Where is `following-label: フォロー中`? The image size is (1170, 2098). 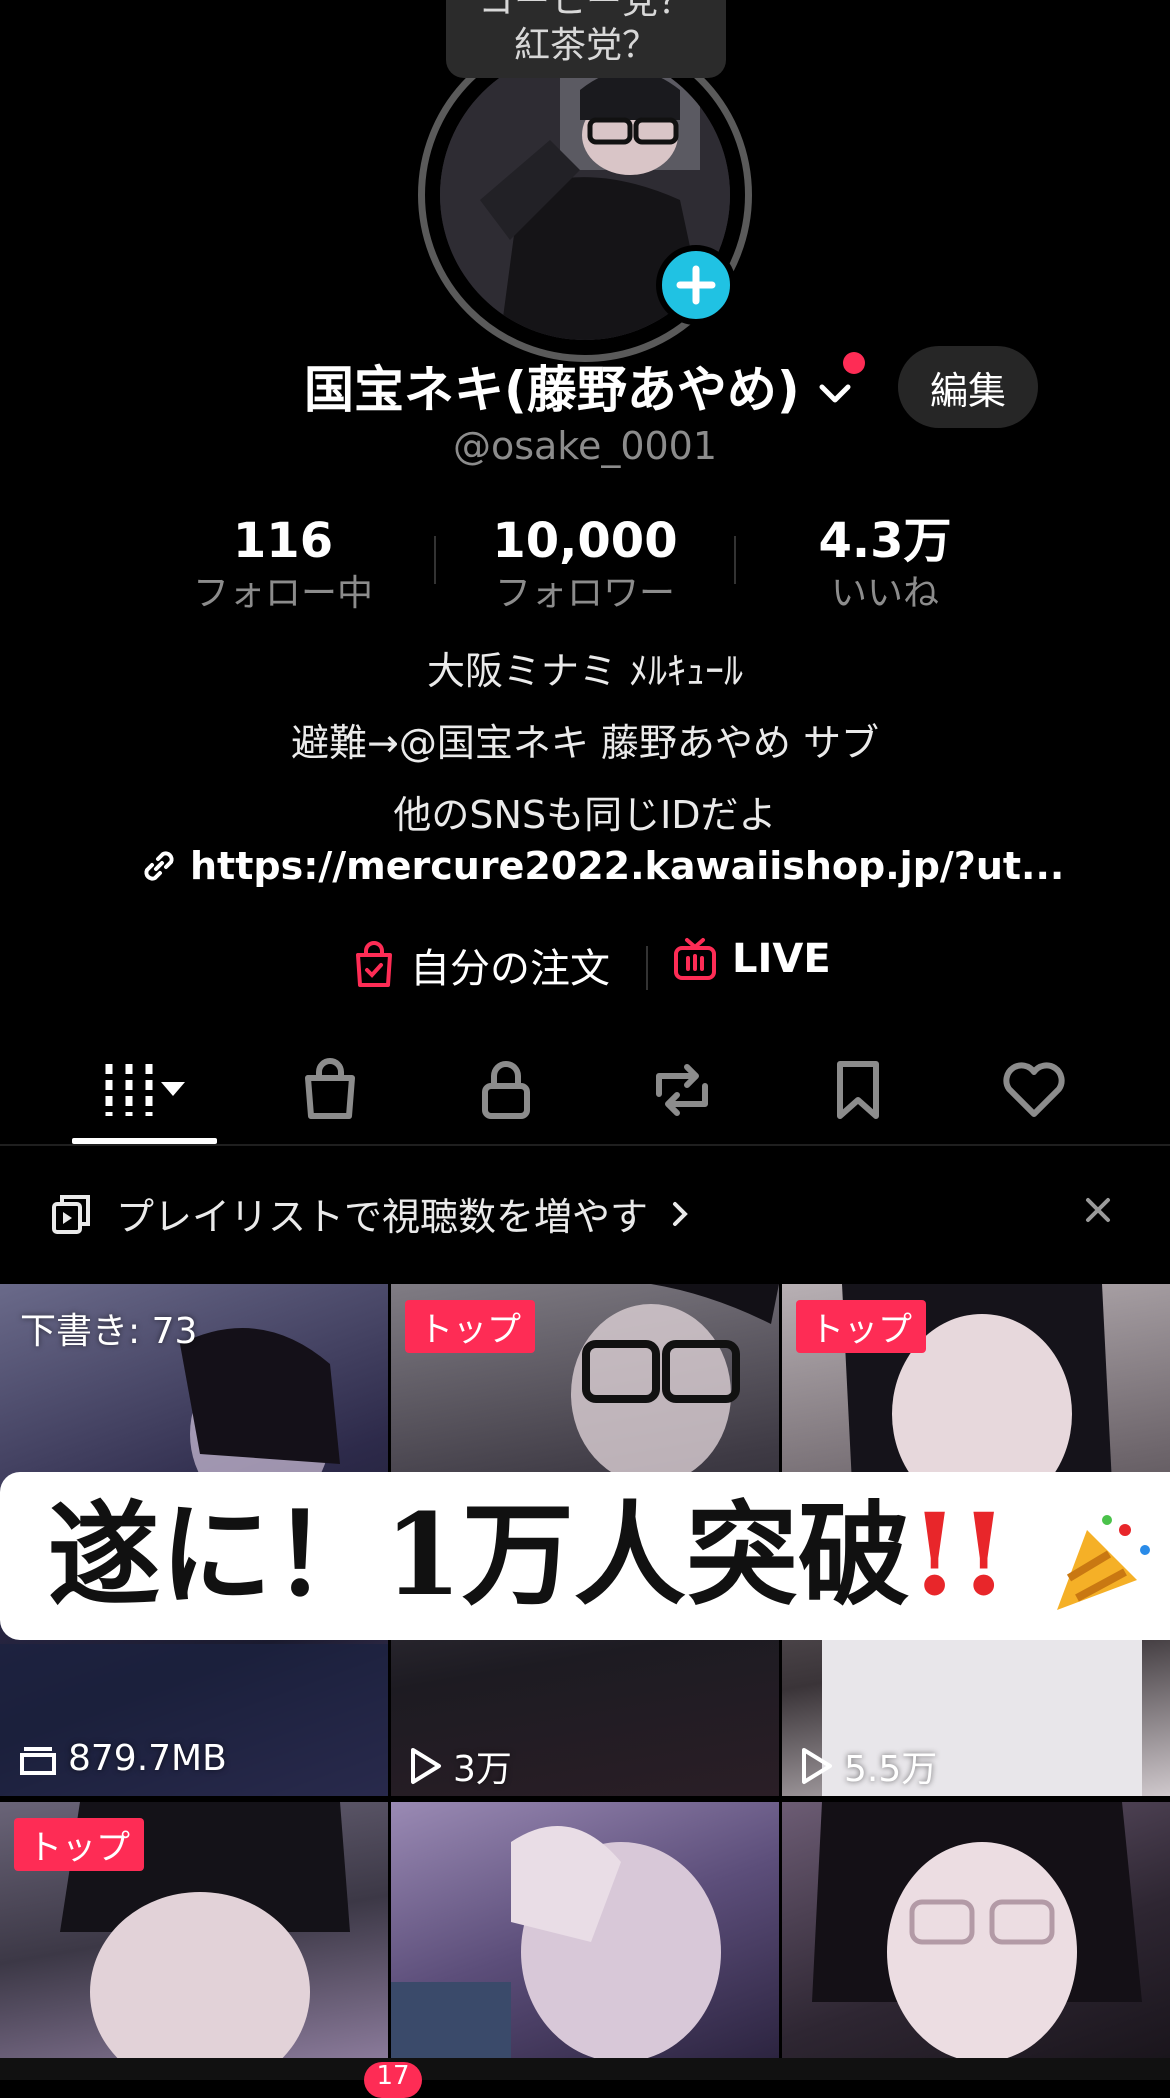 following-label: フォロー中 is located at coordinates (282, 593).